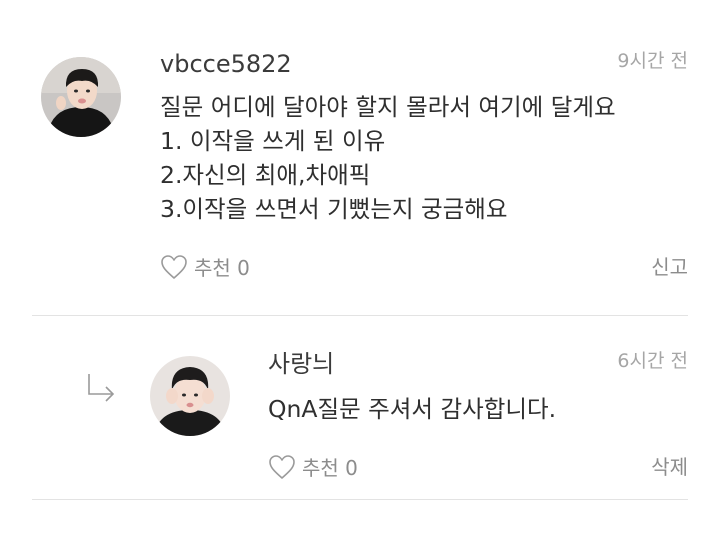  I want to click on comment-line: 질문 어디에 달아야 할지 몰라서 여기에 달게요, so click(388, 107).